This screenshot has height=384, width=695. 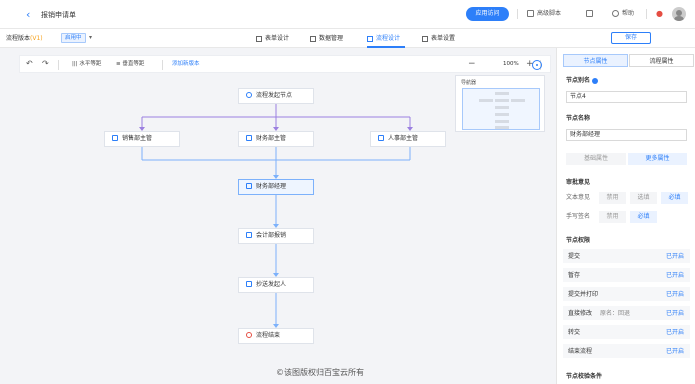 What do you see at coordinates (643, 217) in the screenshot?
I see `handwriting-required: 必填` at bounding box center [643, 217].